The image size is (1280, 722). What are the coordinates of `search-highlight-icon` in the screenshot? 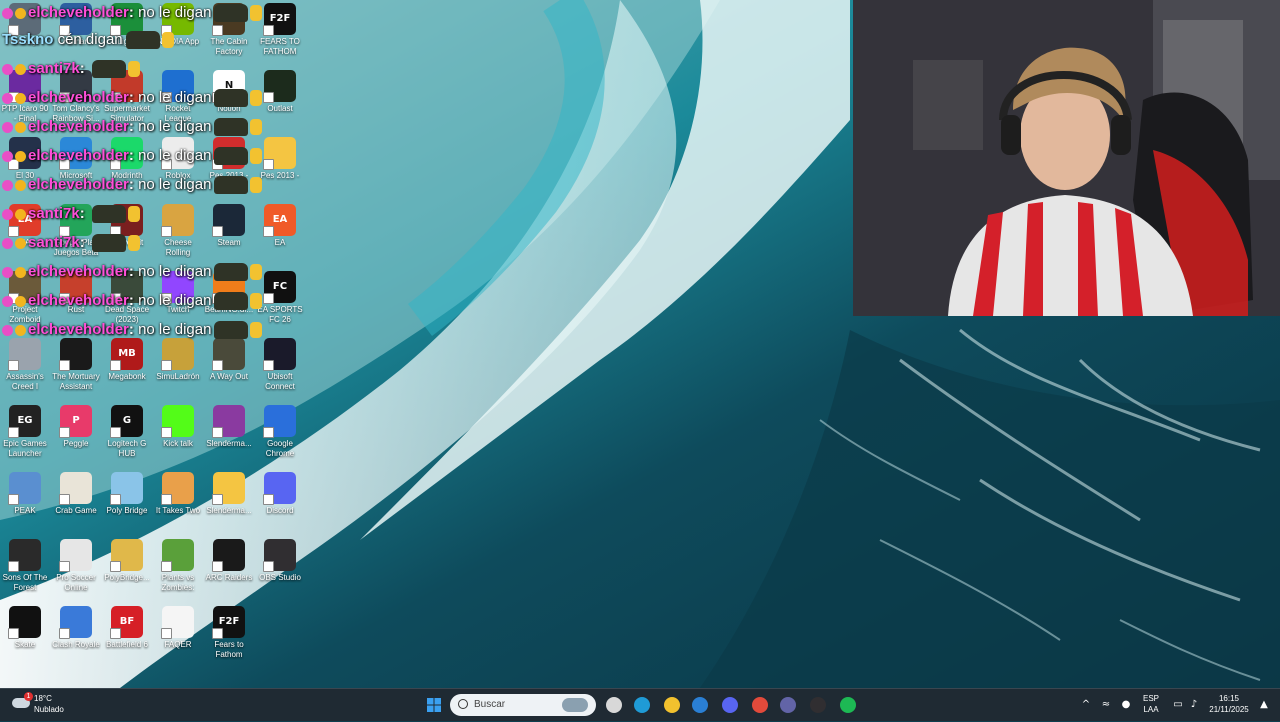 It's located at (575, 705).